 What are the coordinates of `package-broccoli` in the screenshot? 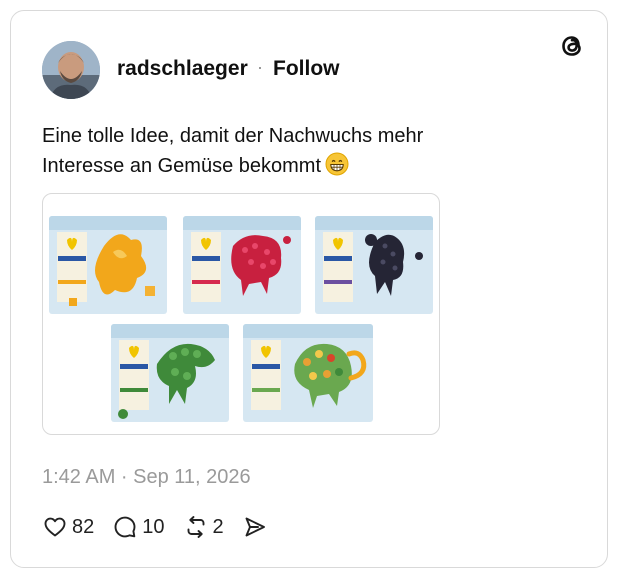 It's located at (170, 373).